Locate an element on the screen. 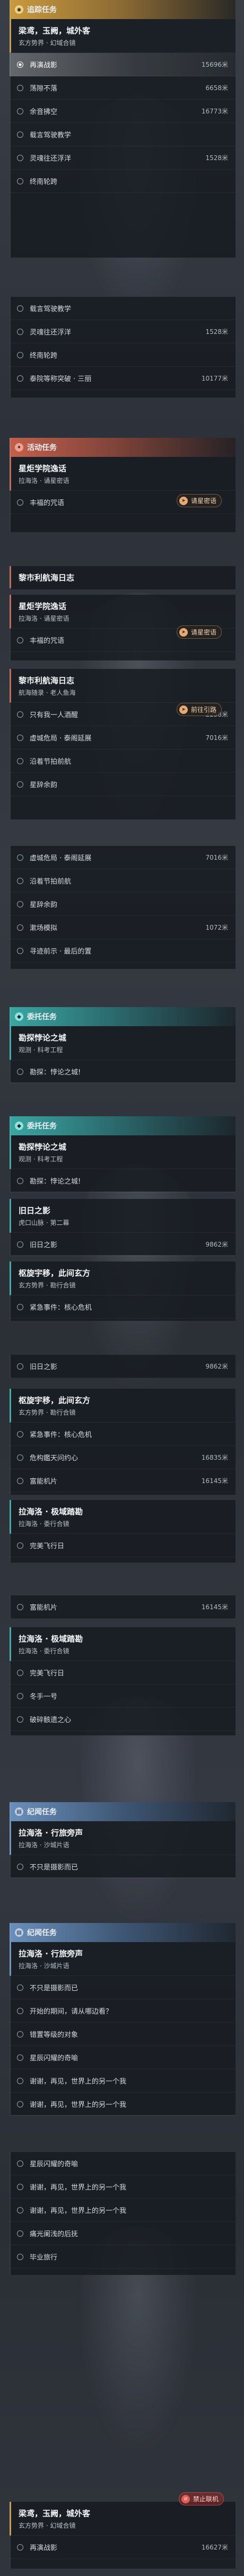 This screenshot has height=2576, width=244. lore-quest-panel: ▤ 纪闻任务 拉海洛 · 行旅旁声 拉海洛 · 沙城片语 不只是摄影而已 is located at coordinates (123, 1840).